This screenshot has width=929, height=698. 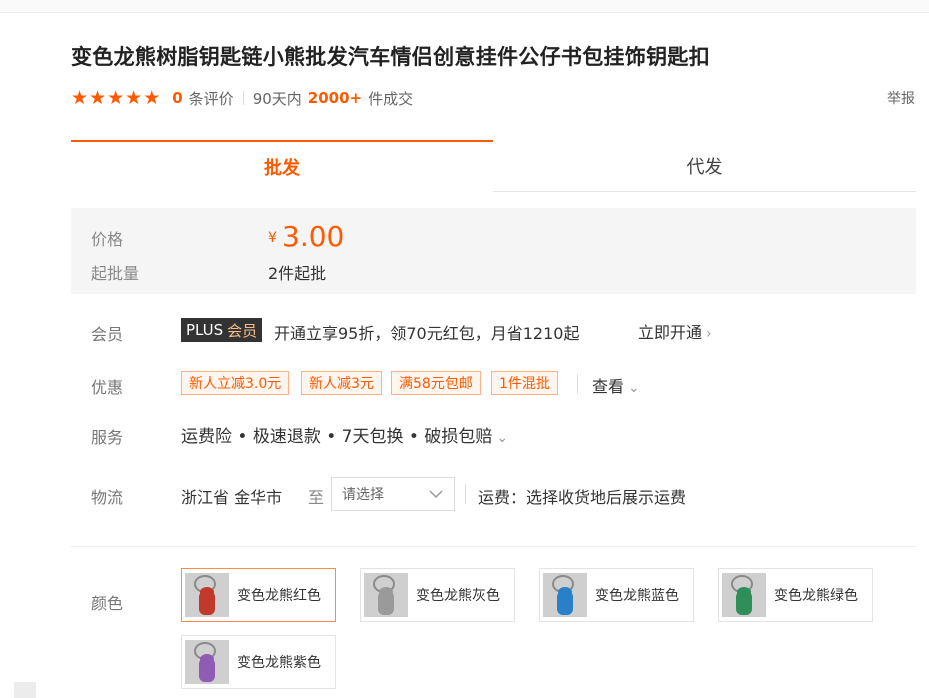 I want to click on top-strip, so click(x=464, y=6).